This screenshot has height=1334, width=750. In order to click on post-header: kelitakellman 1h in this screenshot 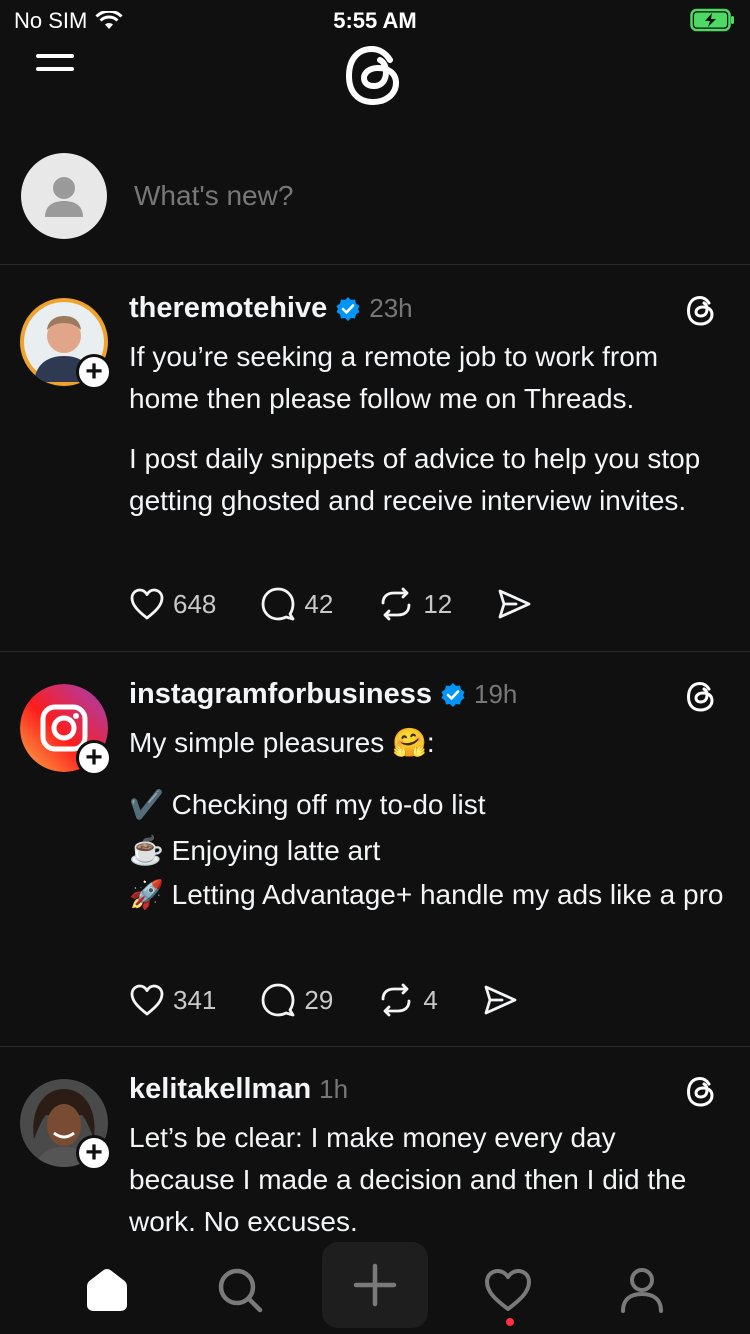, I will do `click(238, 1089)`.